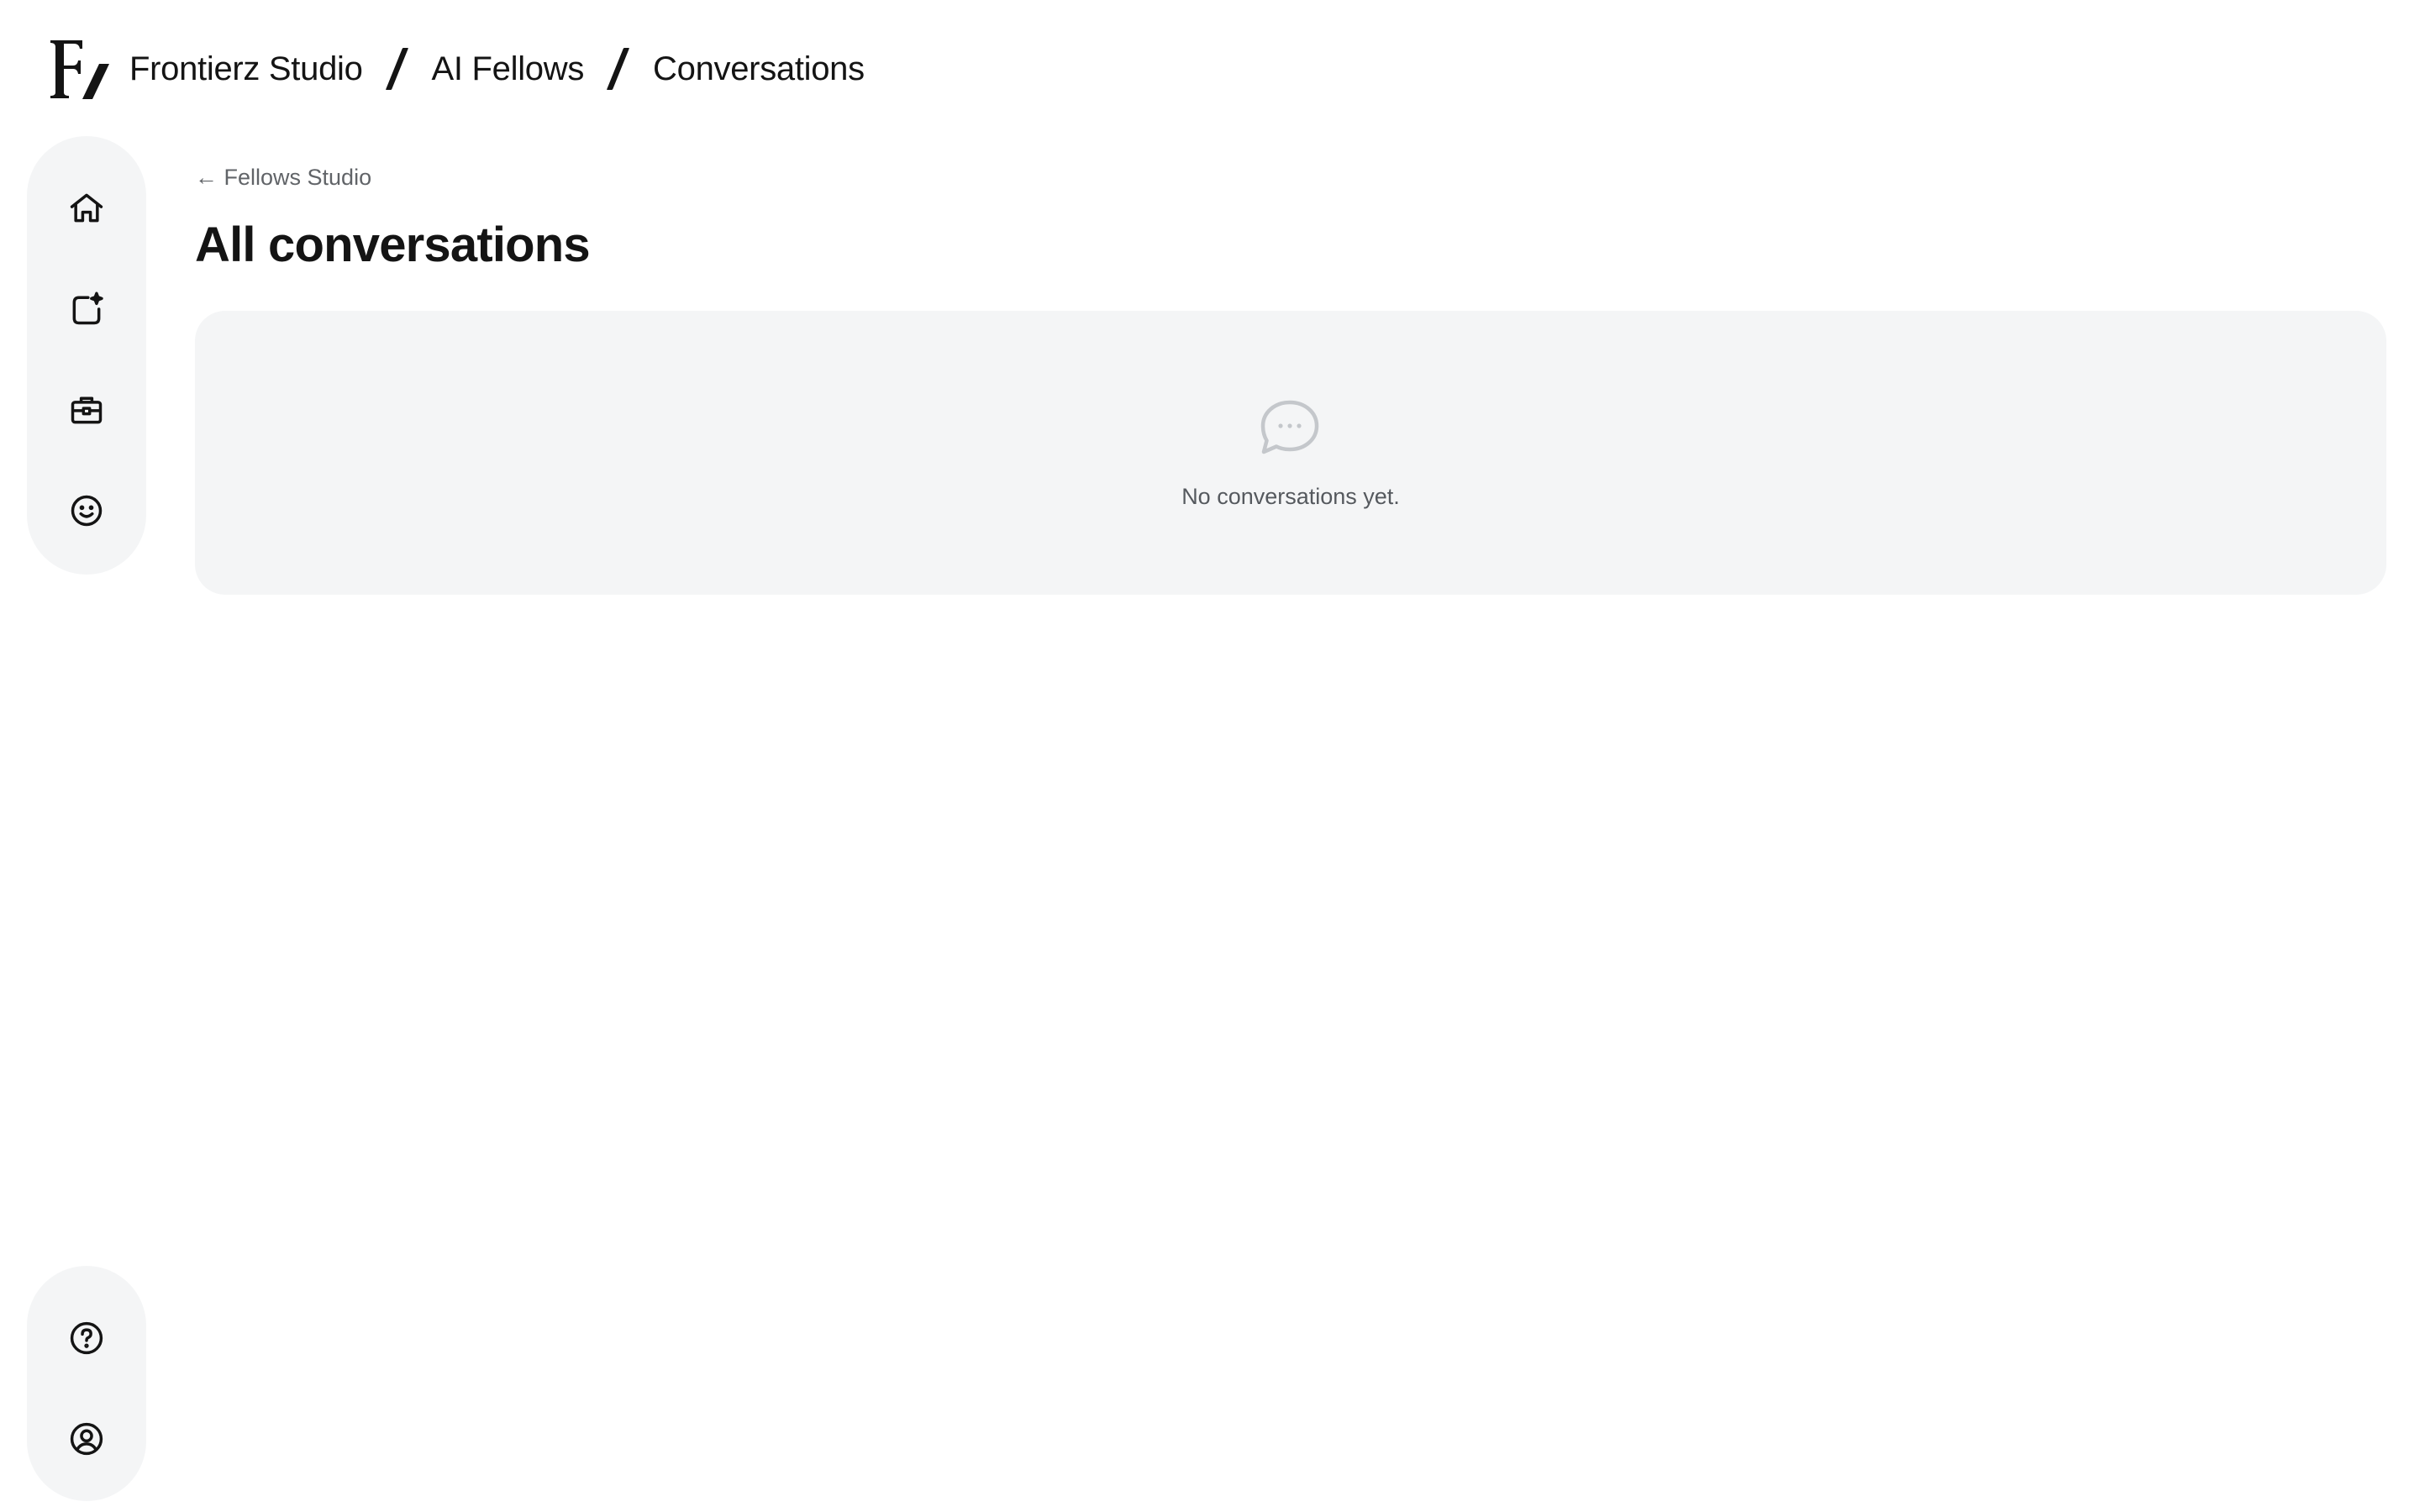  I want to click on user-circle-icon, so click(86, 1439).